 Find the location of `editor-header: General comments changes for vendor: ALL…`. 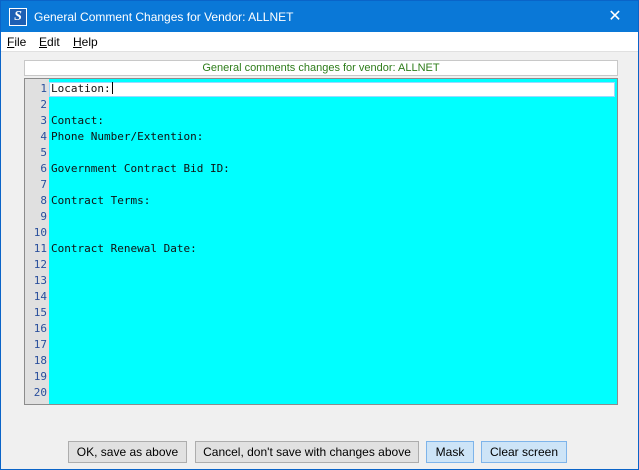

editor-header: General comments changes for vendor: ALL… is located at coordinates (321, 68).